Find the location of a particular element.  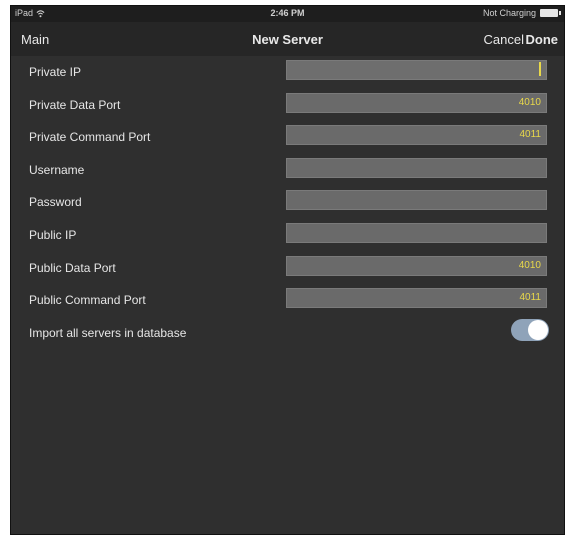

form-row-public-command-port: Public Command Port 4011 is located at coordinates (287, 300).